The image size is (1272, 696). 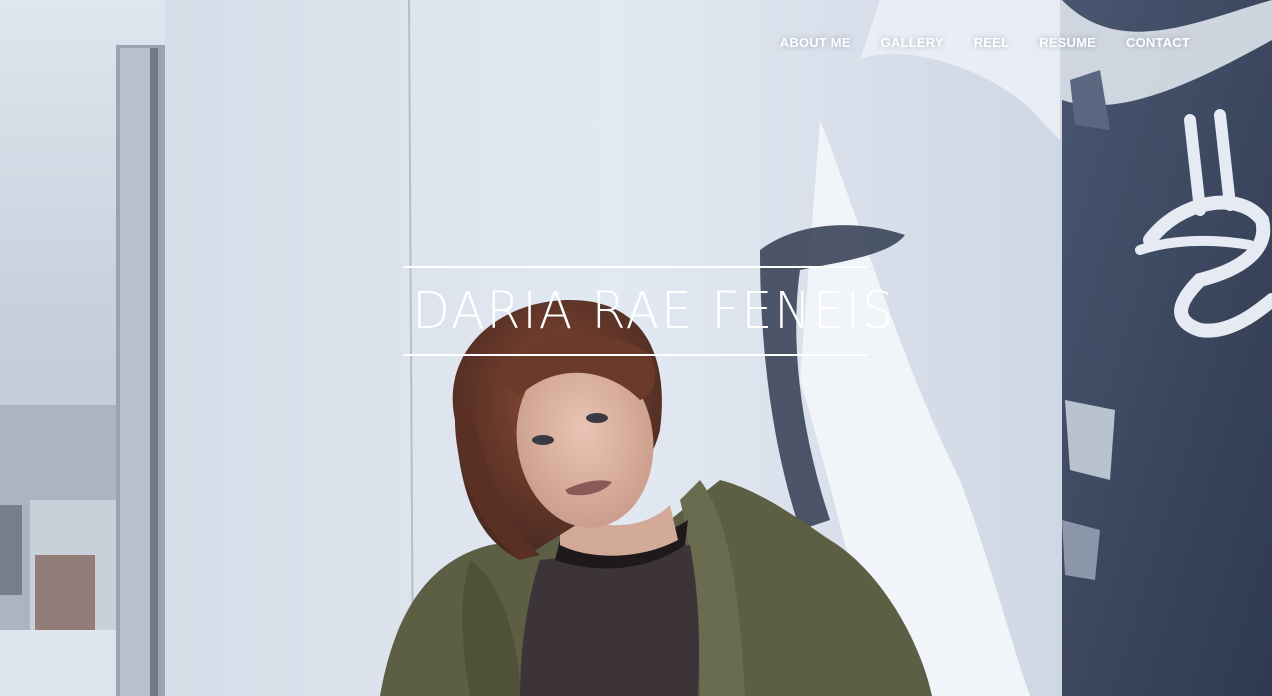 I want to click on main-nav: ABOUT ME GALLERY REEL RESUME CONTACT, so click(x=985, y=42).